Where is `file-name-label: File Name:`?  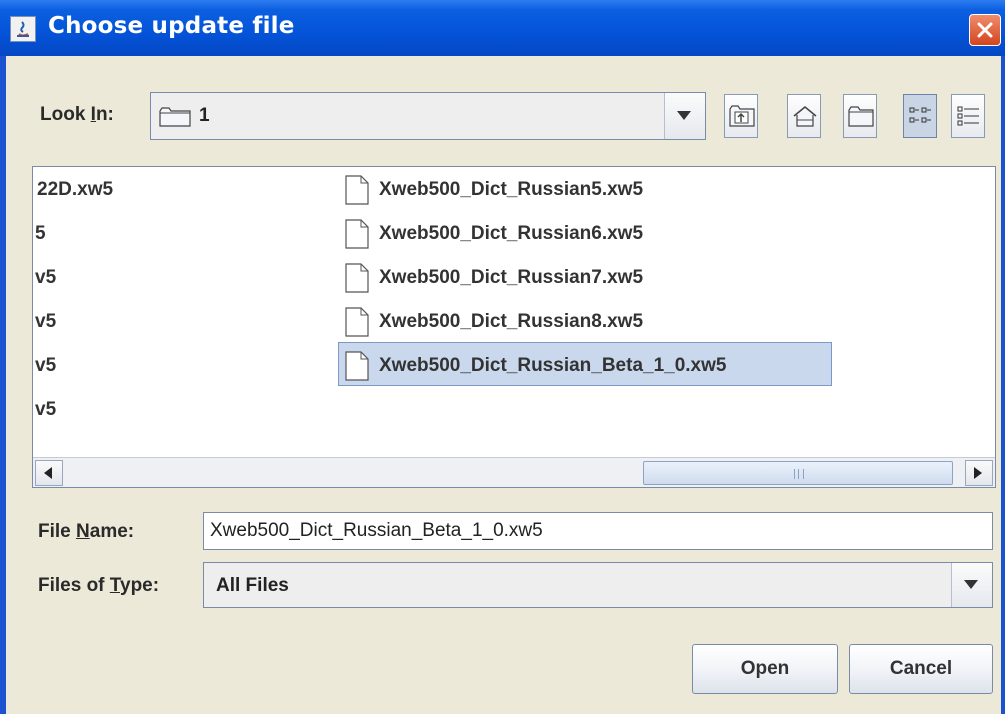
file-name-label: File Name: is located at coordinates (86, 532).